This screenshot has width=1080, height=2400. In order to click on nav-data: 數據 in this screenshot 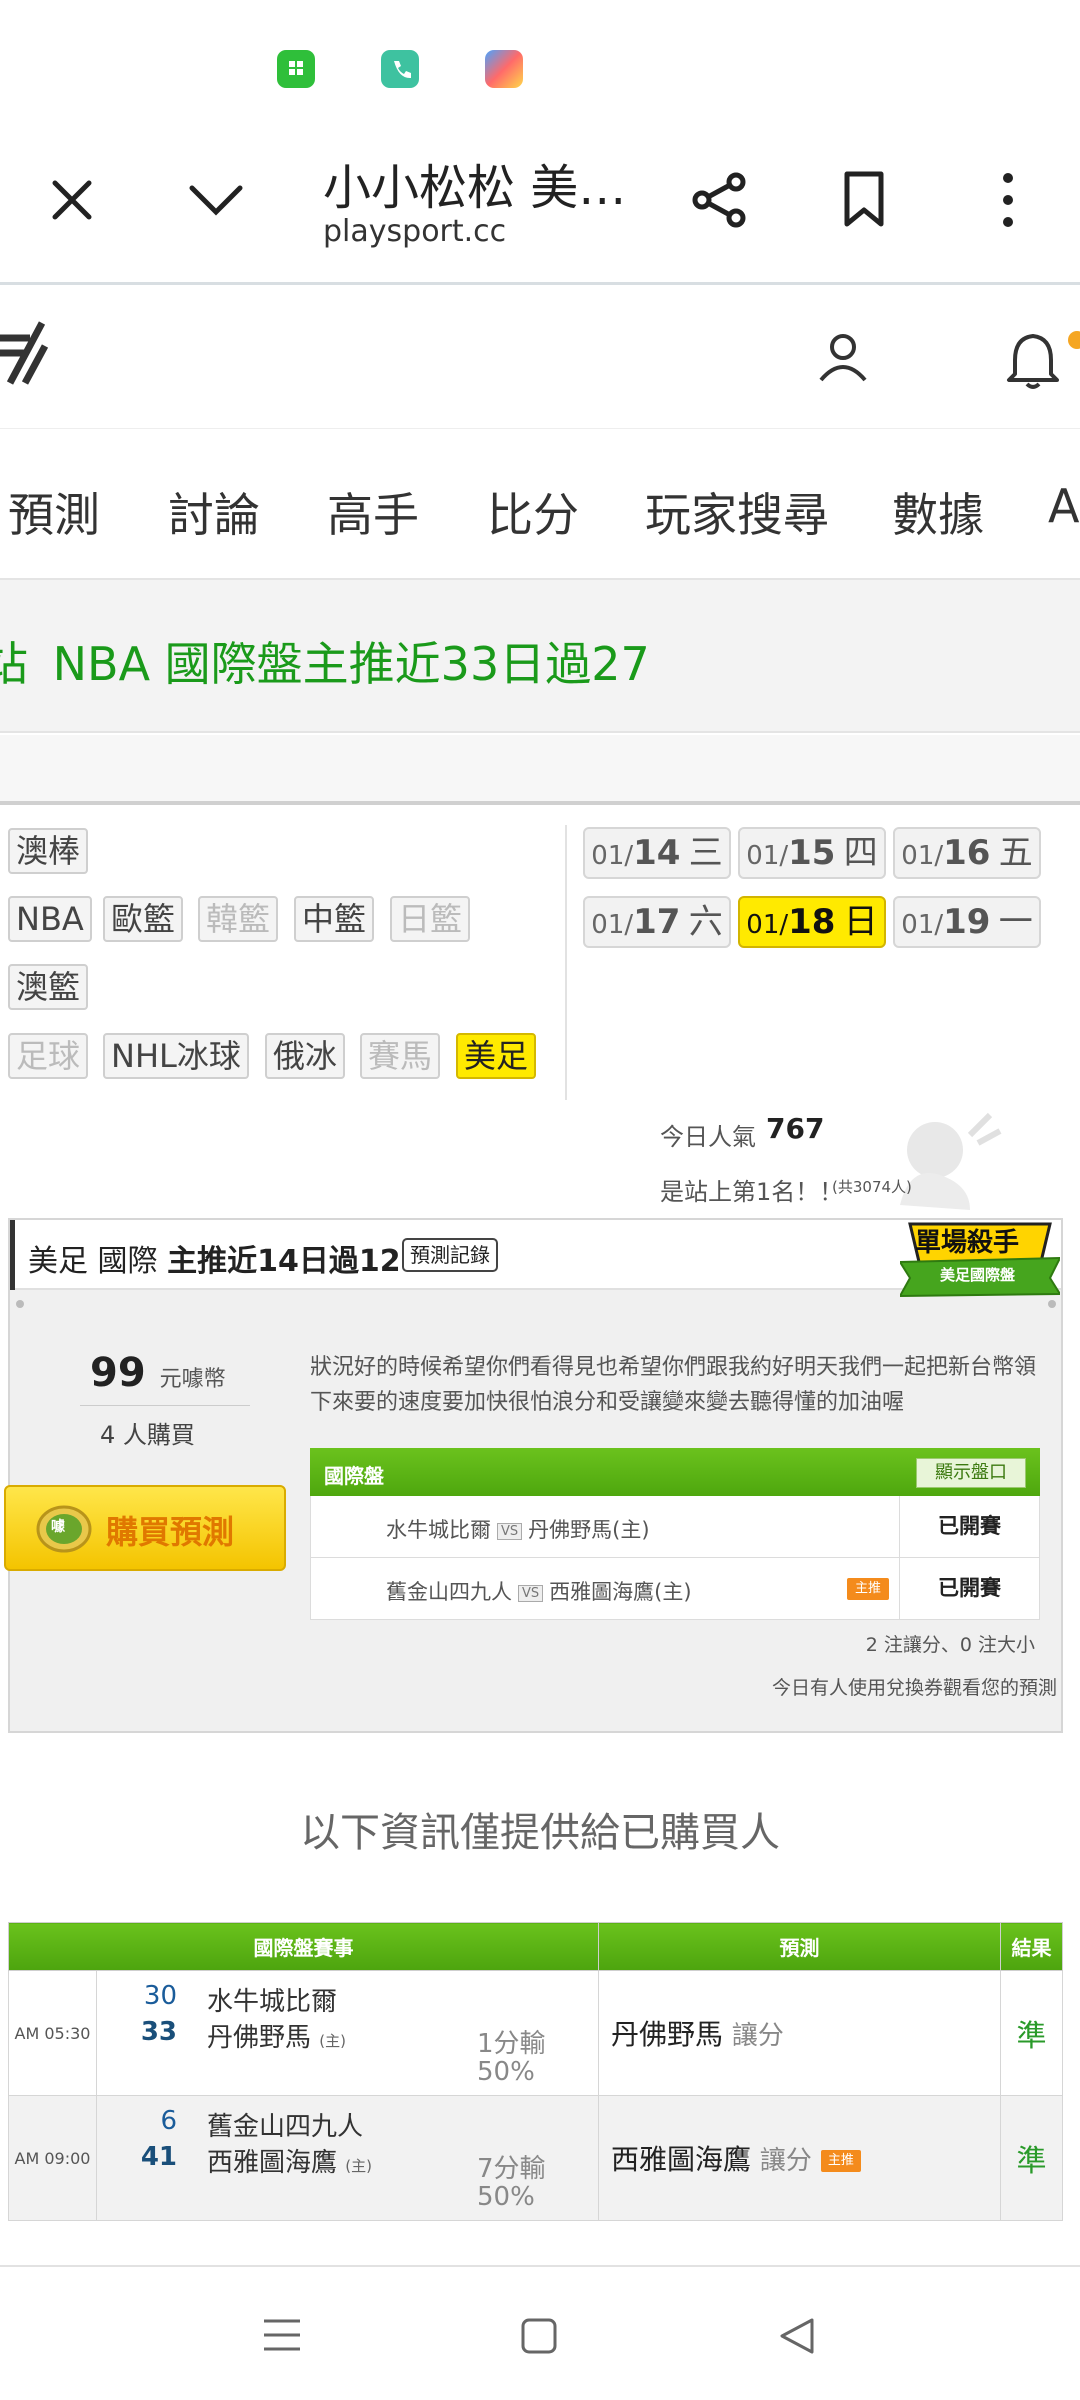, I will do `click(938, 512)`.